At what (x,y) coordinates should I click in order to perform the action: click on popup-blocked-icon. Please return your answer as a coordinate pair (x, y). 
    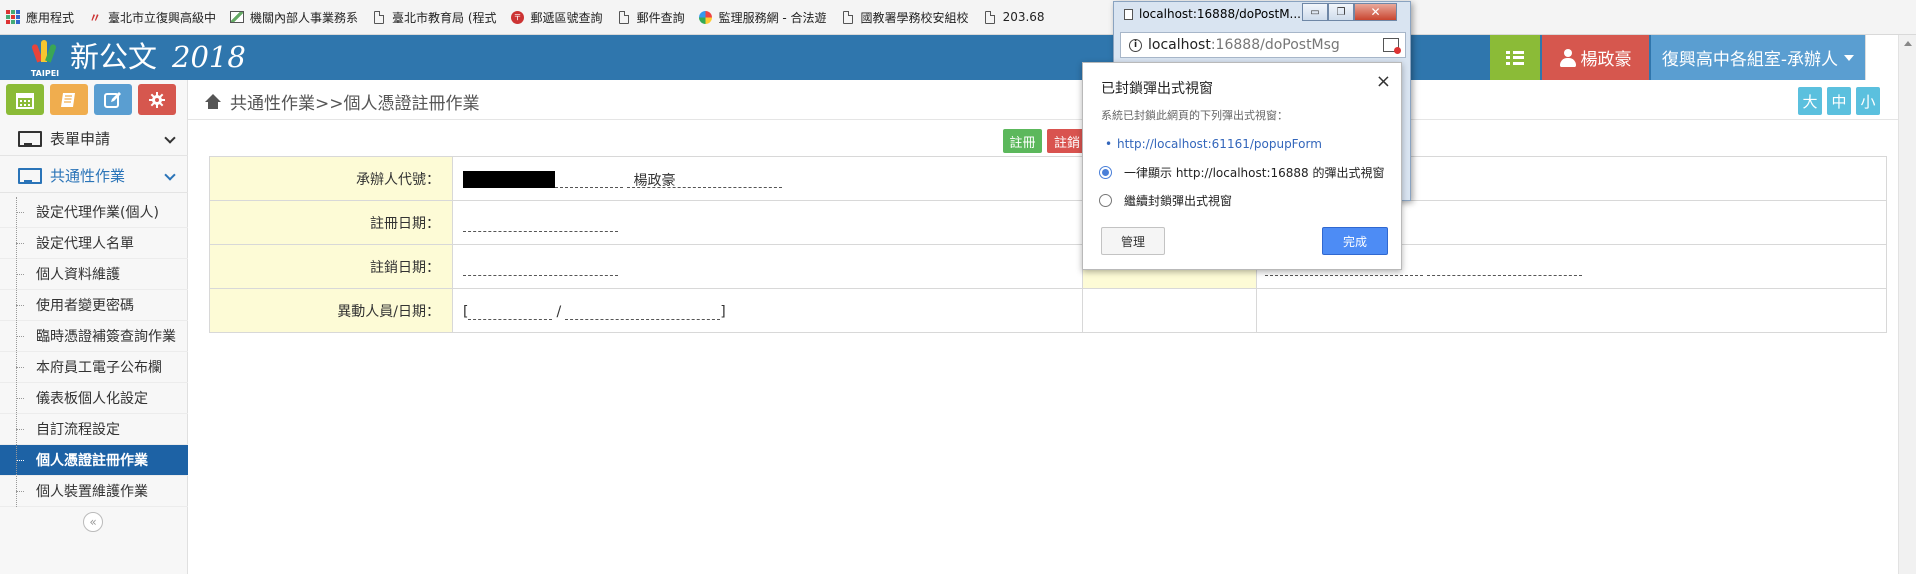
    Looking at the image, I should click on (1392, 46).